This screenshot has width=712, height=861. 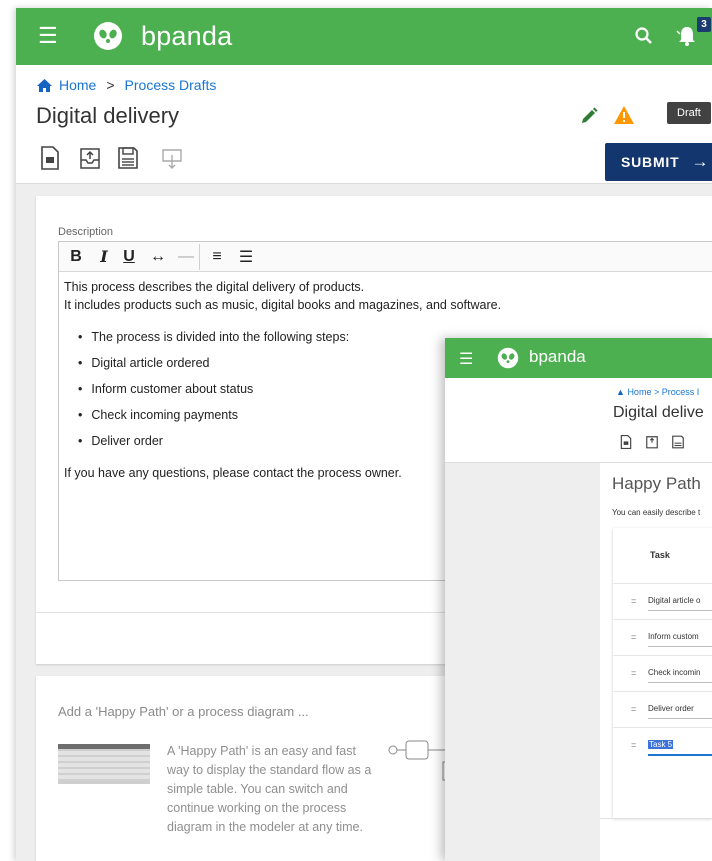 What do you see at coordinates (104, 256) in the screenshot?
I see `italic-button: I` at bounding box center [104, 256].